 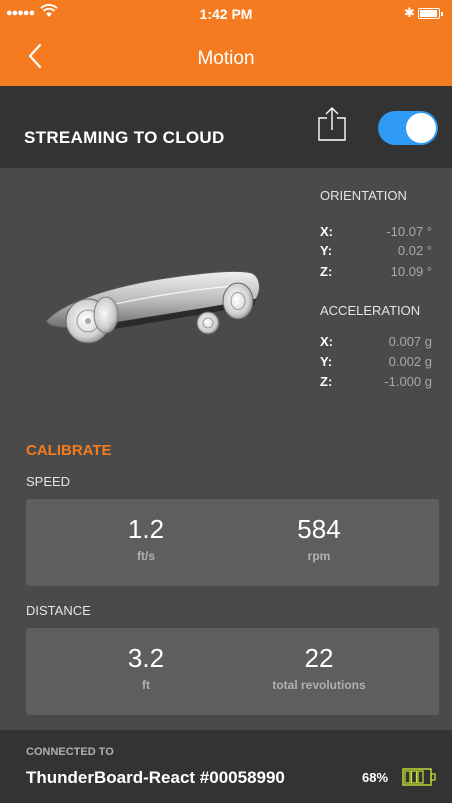 I want to click on speed-metric: 1.2 ft/s, so click(x=146, y=538).